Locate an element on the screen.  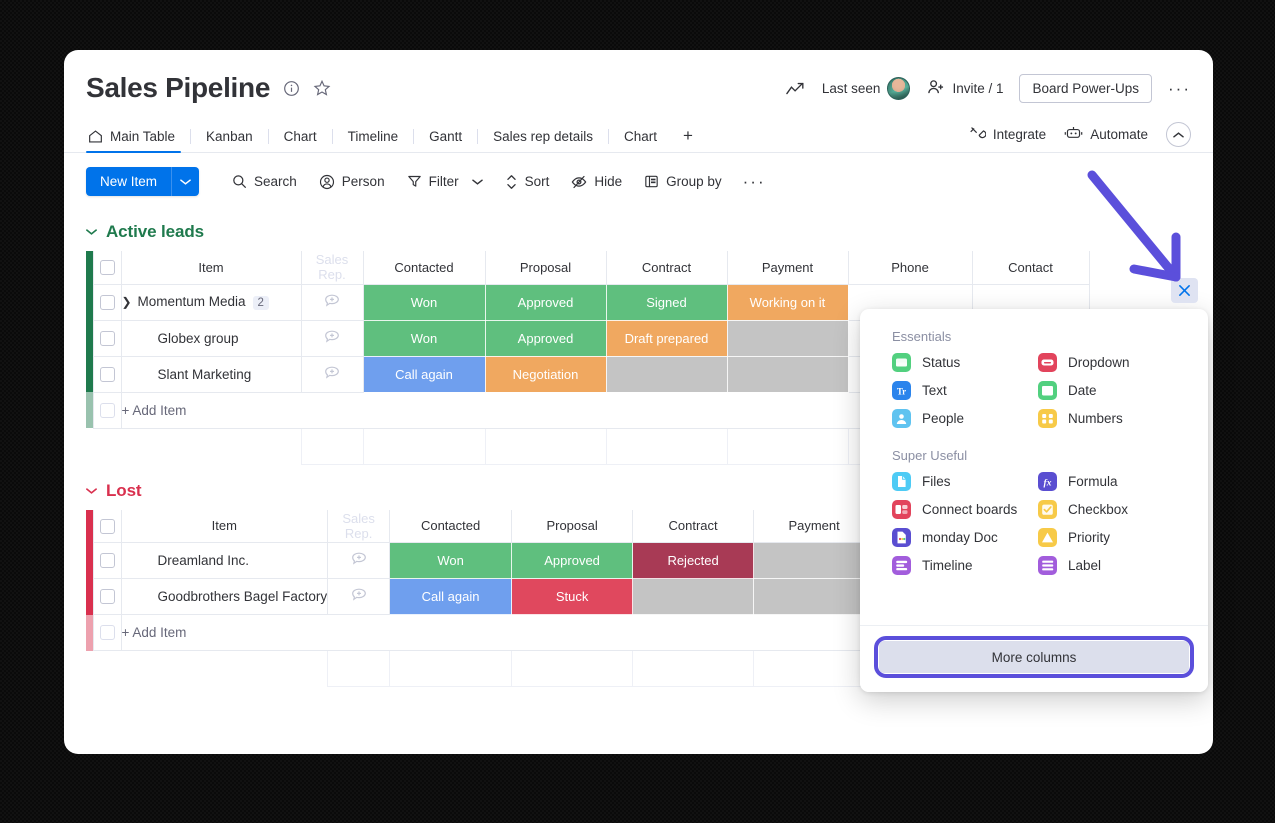
item-name-cell: Dreamland Inc. is located at coordinates (224, 560).